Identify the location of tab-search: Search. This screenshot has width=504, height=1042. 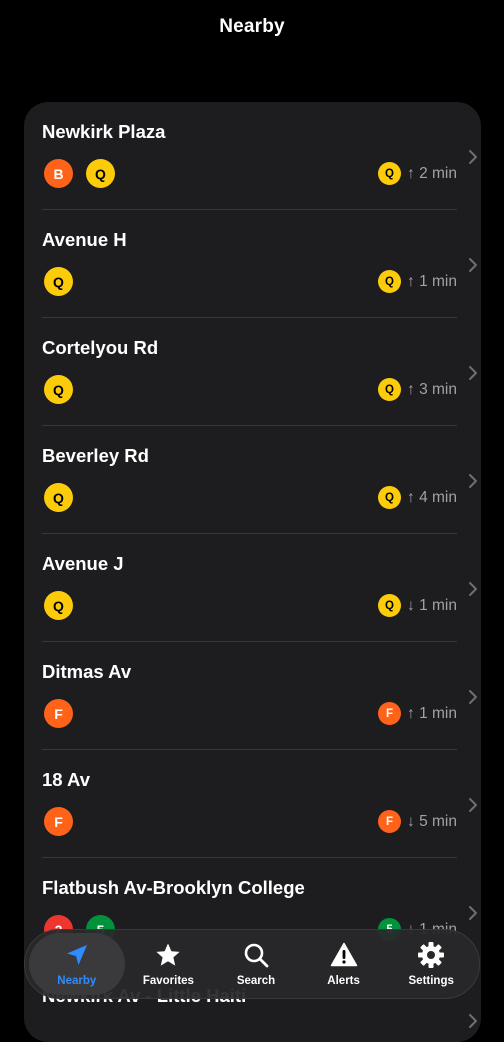
(256, 964).